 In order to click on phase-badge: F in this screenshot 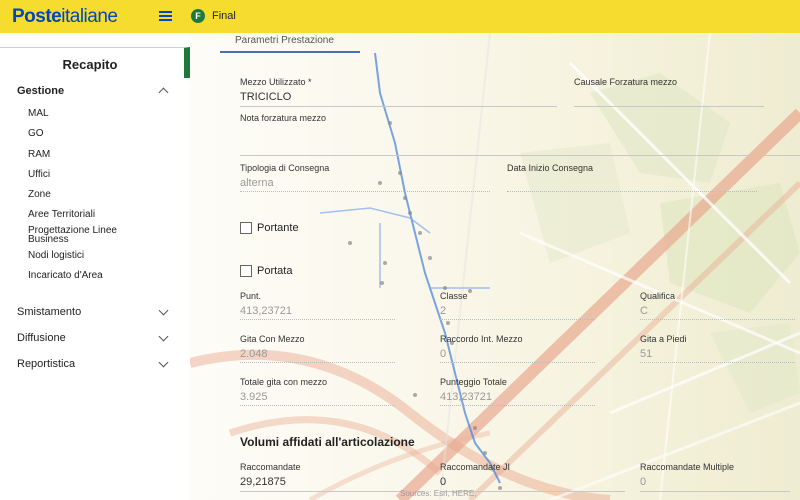, I will do `click(198, 16)`.